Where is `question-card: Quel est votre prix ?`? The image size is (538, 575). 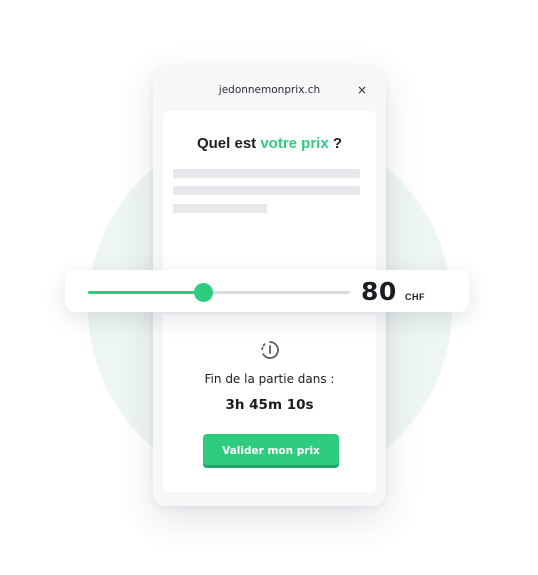
question-card: Quel est votre prix ? is located at coordinates (269, 197).